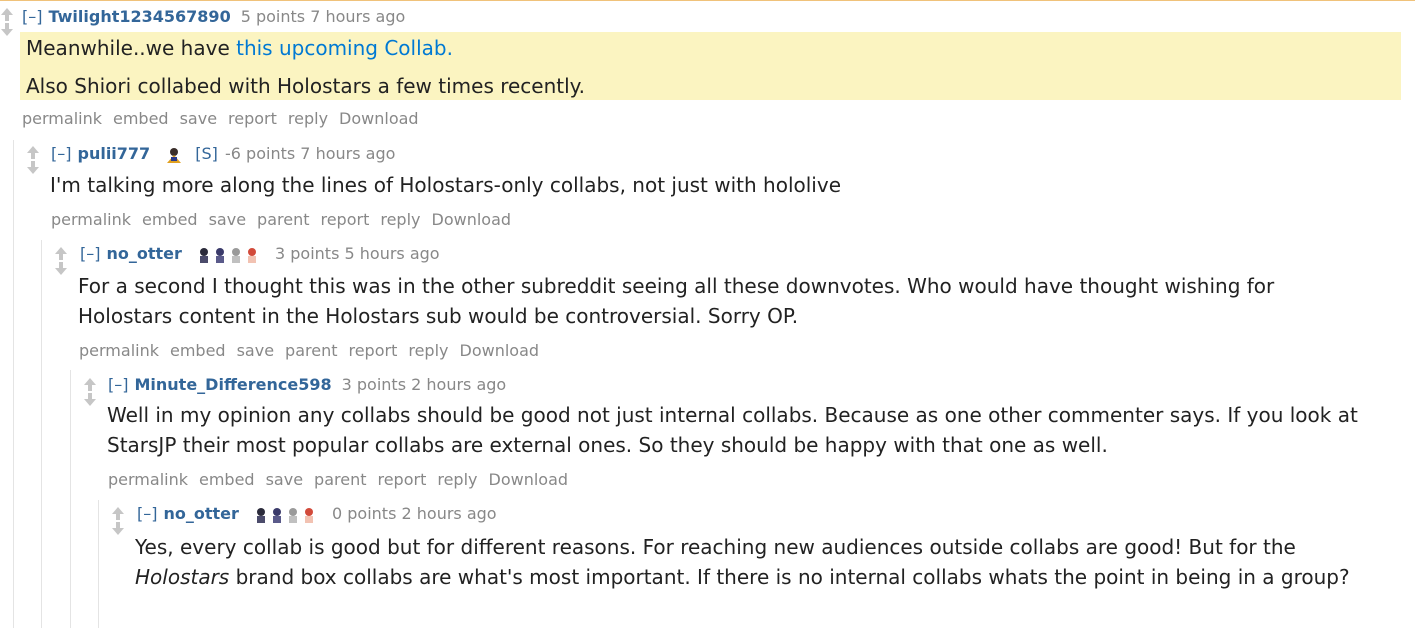 This screenshot has height=628, width=1415. Describe the element at coordinates (223, 154) in the screenshot. I see `comment-tagline: [–] pulii777 [S] -6 points 7 hours ago` at that location.